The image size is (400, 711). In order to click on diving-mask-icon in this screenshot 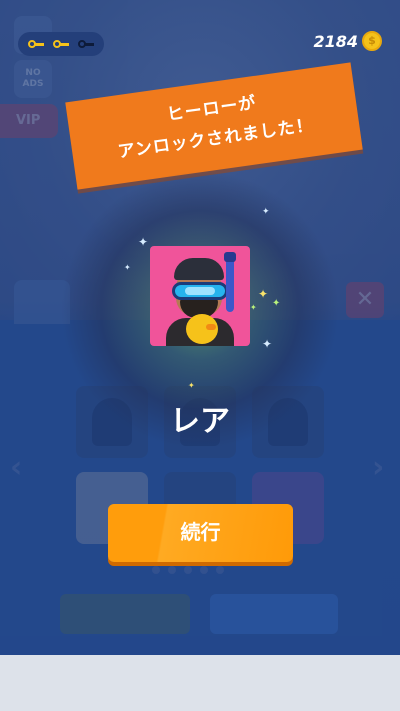, I will do `click(200, 291)`.